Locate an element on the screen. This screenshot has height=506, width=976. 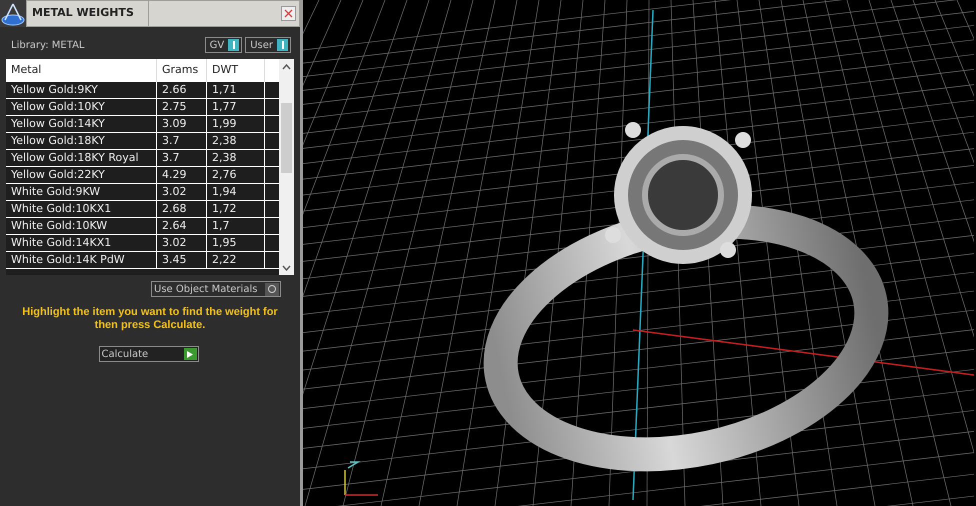
table-cell: 2.75 is located at coordinates (182, 107).